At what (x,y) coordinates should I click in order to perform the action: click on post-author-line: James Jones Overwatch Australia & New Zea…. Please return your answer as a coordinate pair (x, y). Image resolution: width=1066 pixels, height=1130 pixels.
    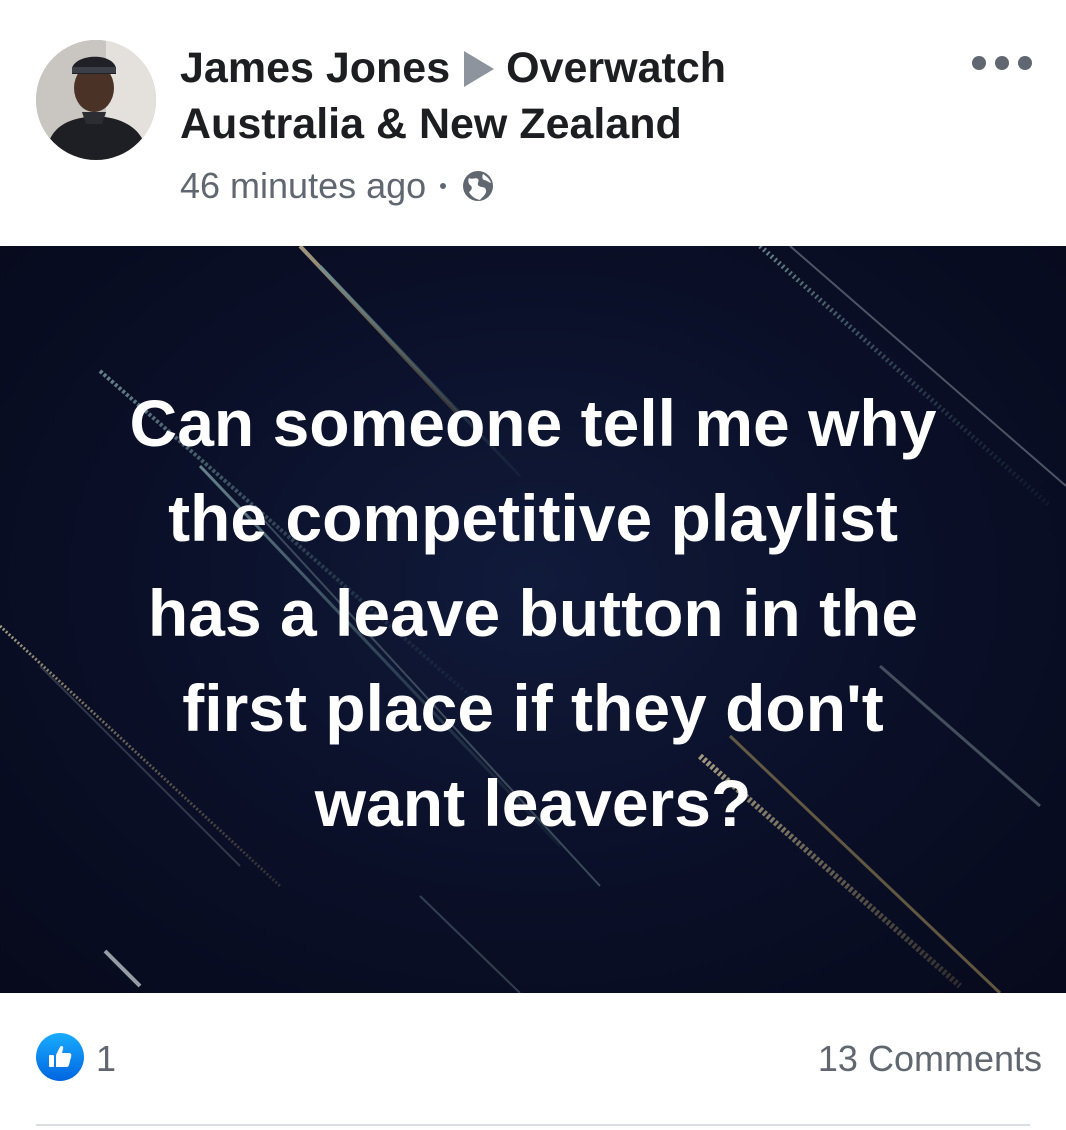
    Looking at the image, I should click on (530, 96).